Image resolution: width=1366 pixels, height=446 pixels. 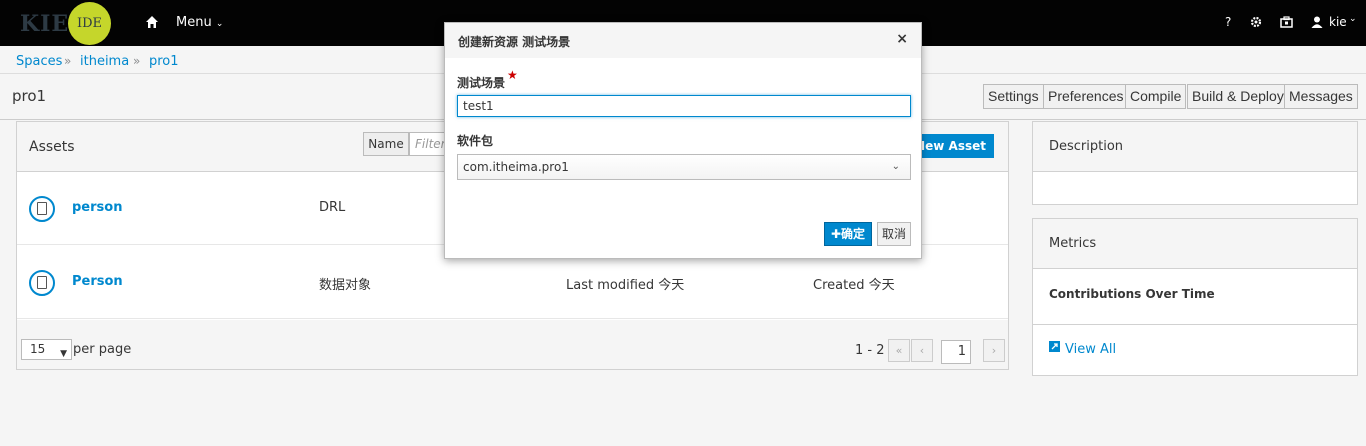 What do you see at coordinates (683, 40) in the screenshot?
I see `dialog-header: 创建新资源 测试场景 ×` at bounding box center [683, 40].